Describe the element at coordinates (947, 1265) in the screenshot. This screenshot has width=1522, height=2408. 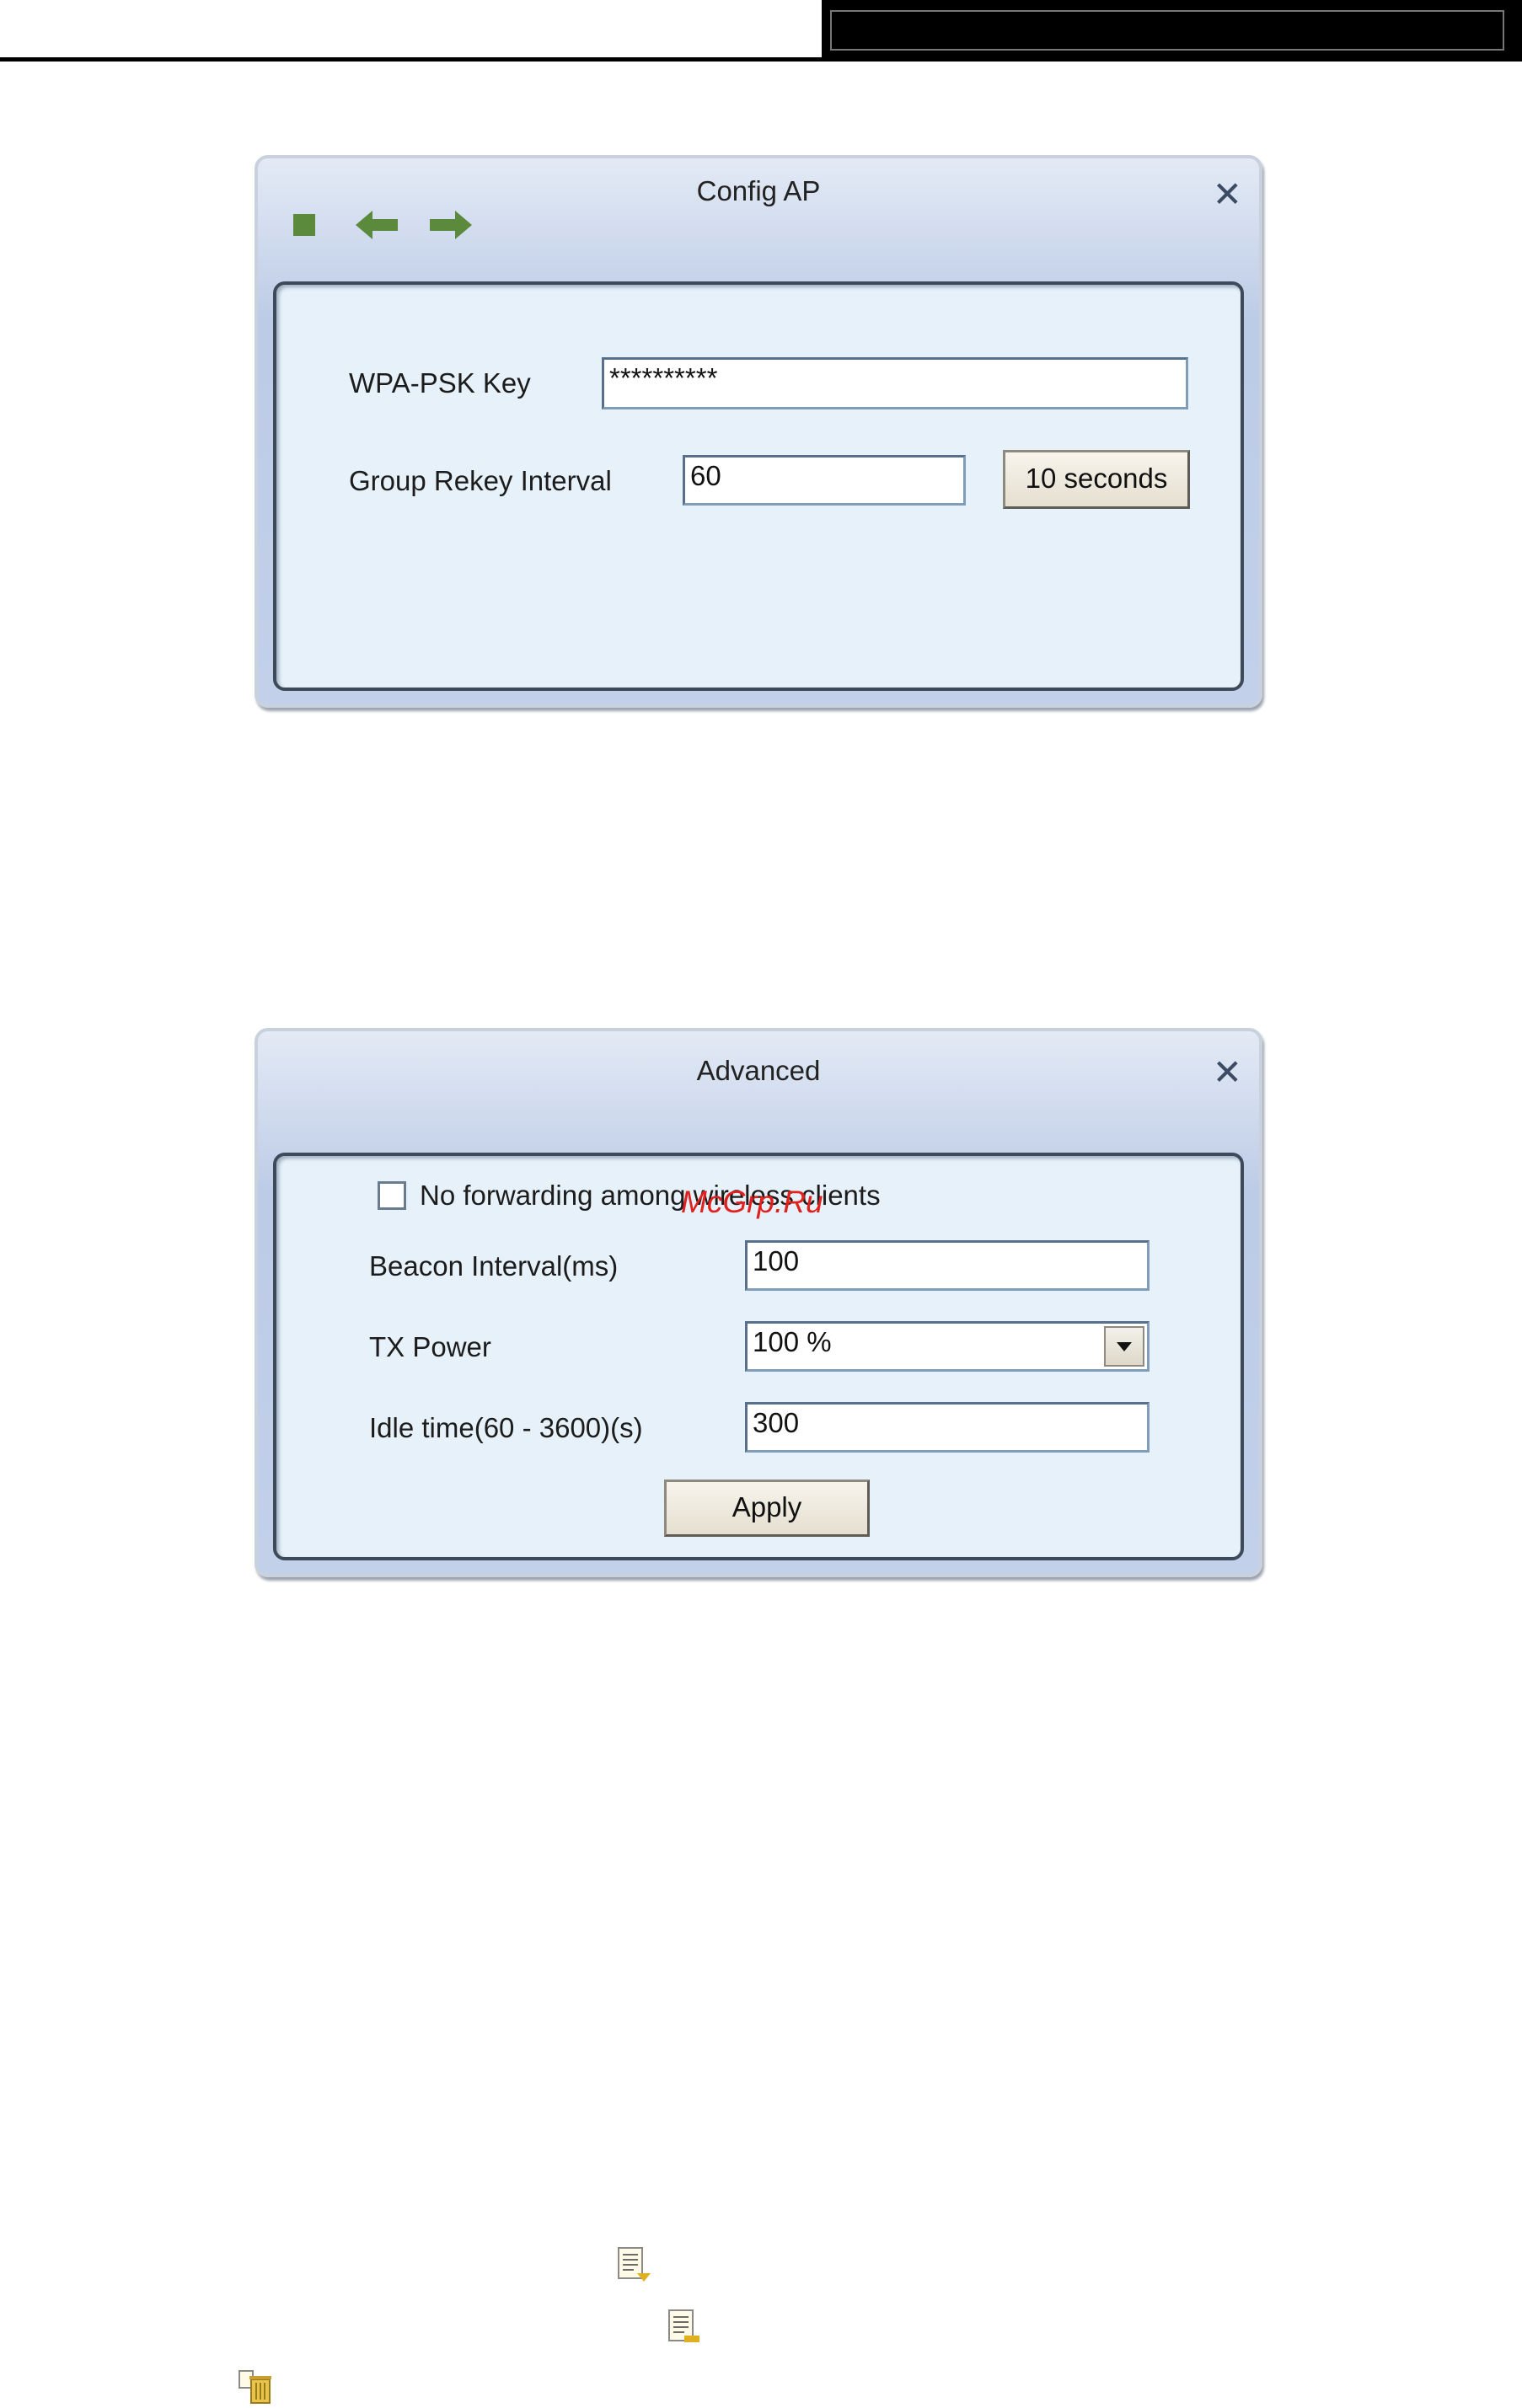
I see `beacon-interval-field: 100` at that location.